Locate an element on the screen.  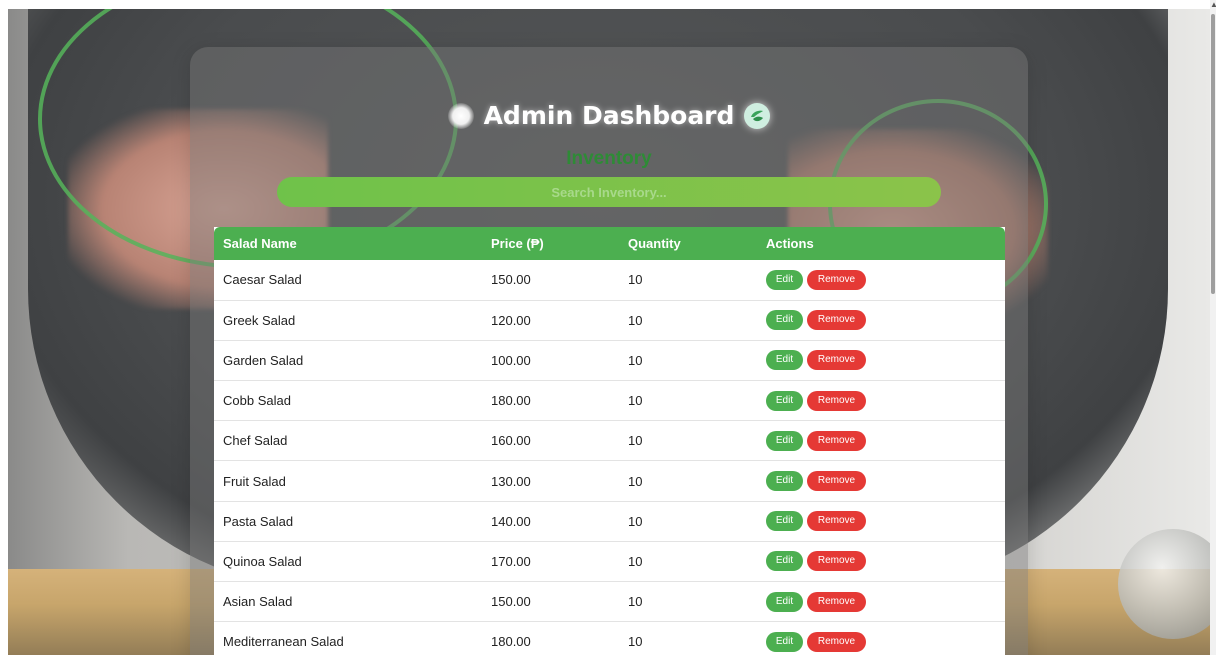
cell-salad-name: Garden Salad is located at coordinates (348, 361).